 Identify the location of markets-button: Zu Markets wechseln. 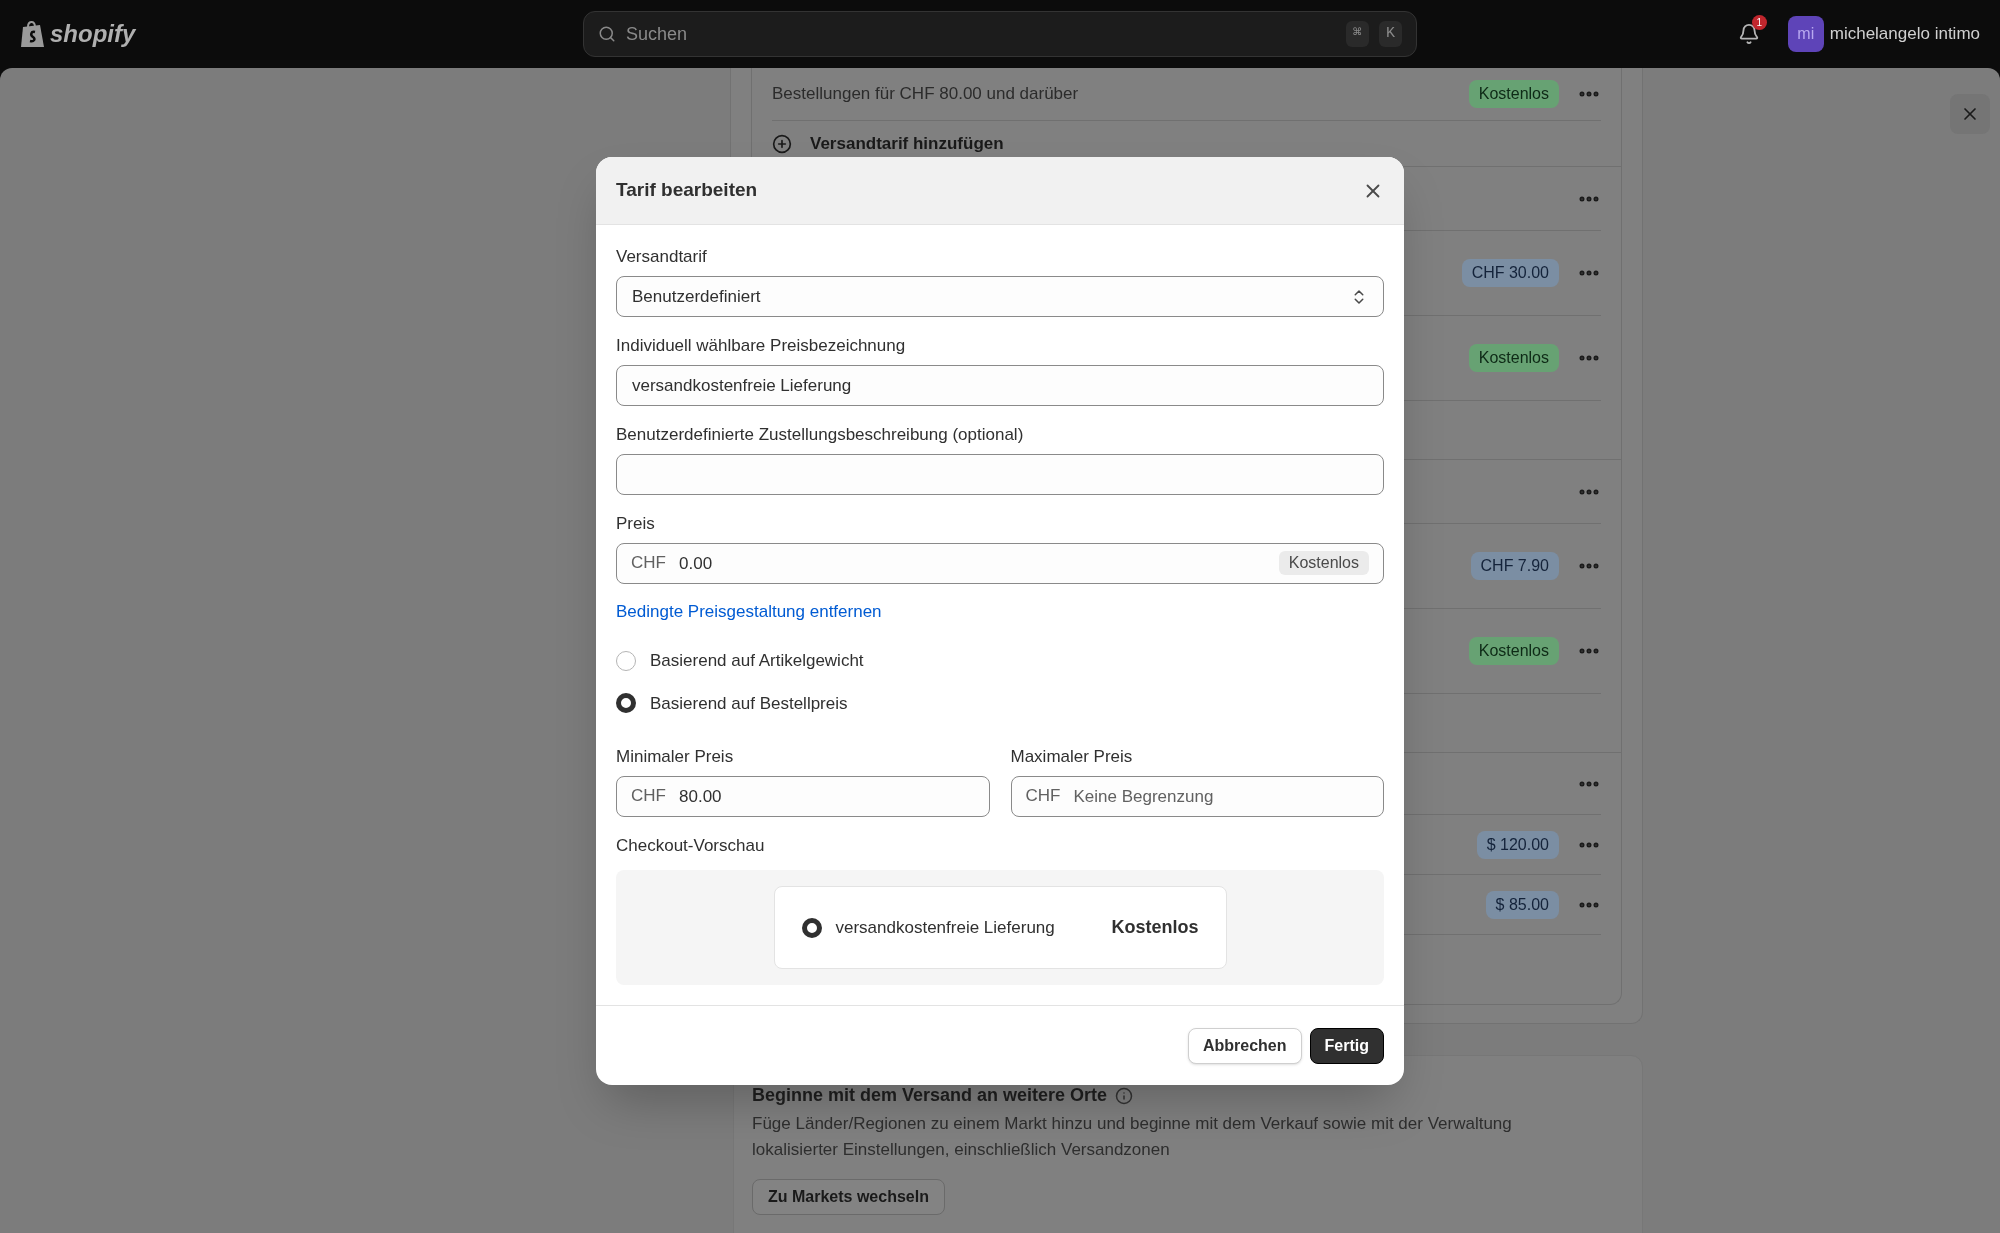
(848, 1197).